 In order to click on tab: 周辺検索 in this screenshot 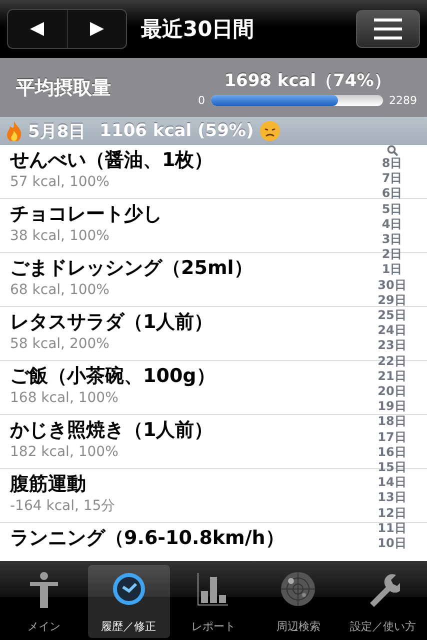, I will do `click(298, 601)`.